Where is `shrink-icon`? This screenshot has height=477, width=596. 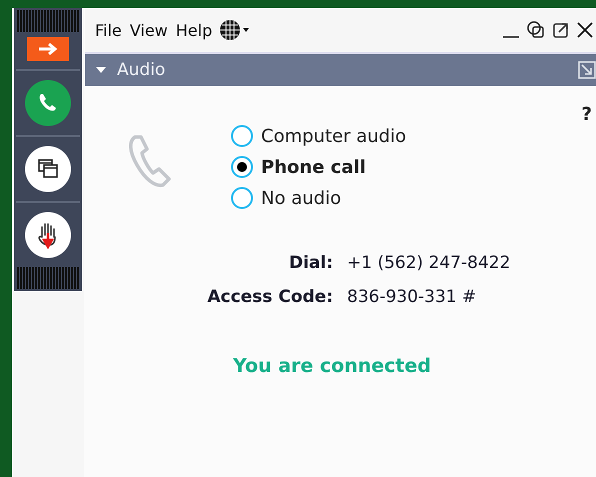 shrink-icon is located at coordinates (587, 70).